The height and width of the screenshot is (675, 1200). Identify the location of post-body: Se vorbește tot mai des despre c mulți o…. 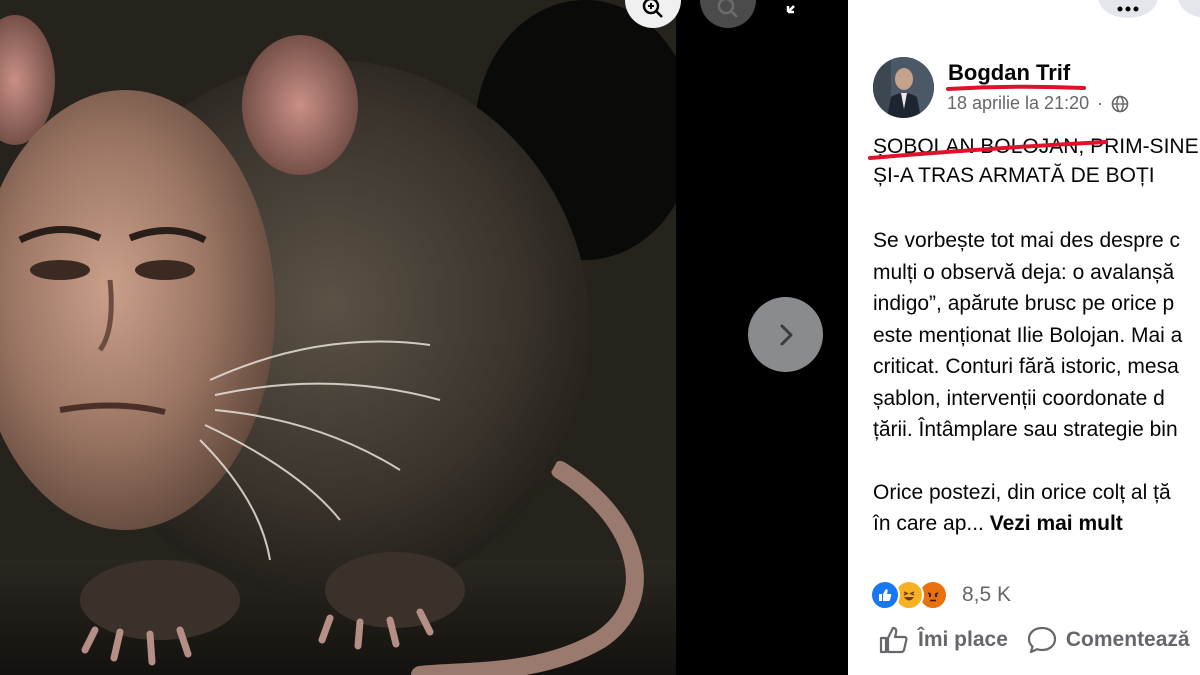
(1036, 382).